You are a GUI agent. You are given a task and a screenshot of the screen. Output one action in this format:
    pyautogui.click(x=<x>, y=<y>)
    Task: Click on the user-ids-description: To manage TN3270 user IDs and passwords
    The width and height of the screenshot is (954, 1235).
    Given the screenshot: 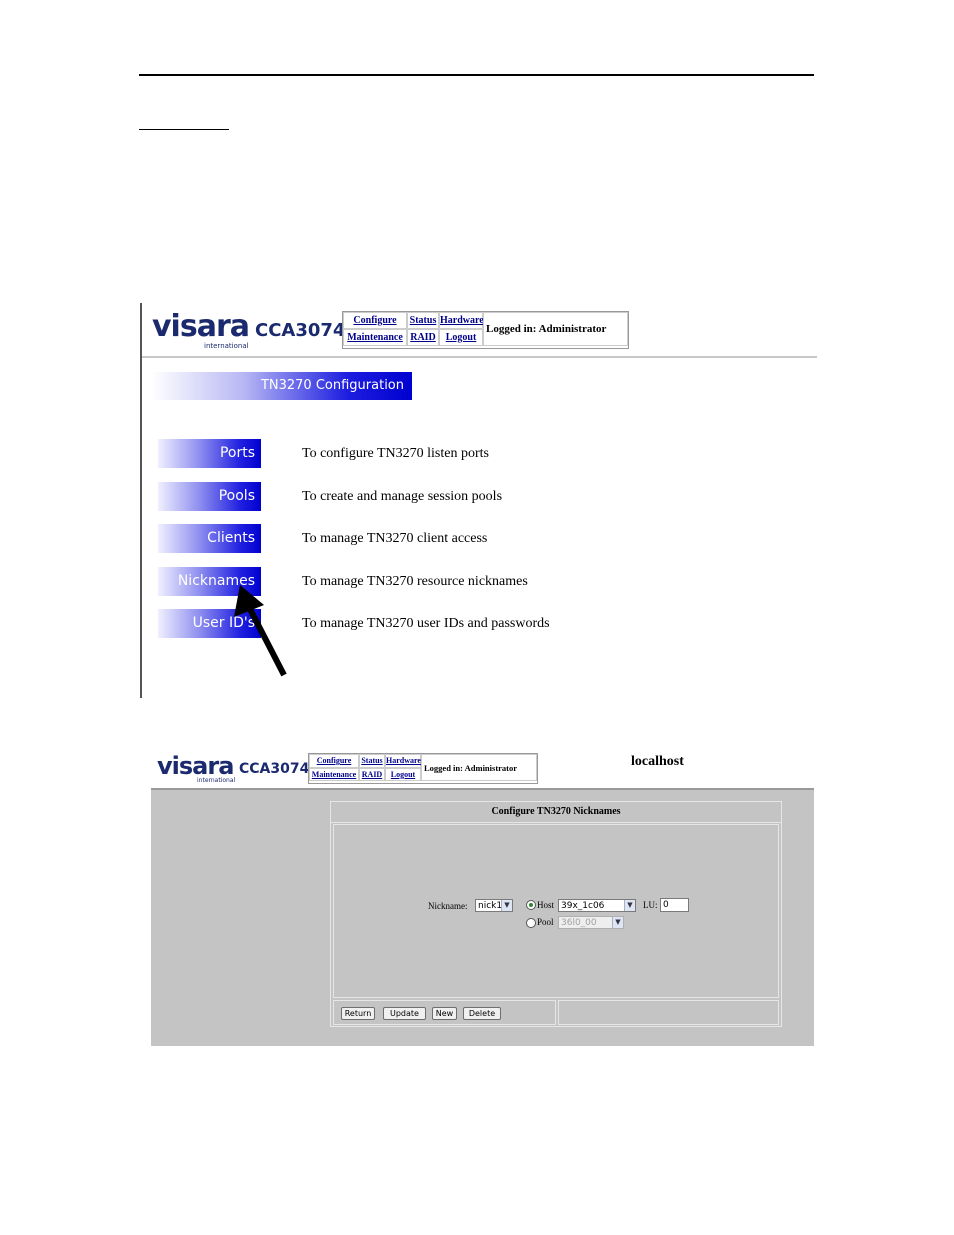 What is the action you would take?
    pyautogui.click(x=426, y=623)
    